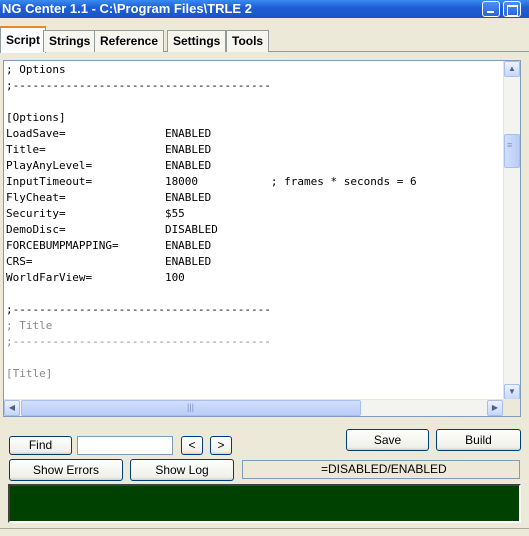  Describe the element at coordinates (23, 39) in the screenshot. I see `tab-script: Script` at that location.